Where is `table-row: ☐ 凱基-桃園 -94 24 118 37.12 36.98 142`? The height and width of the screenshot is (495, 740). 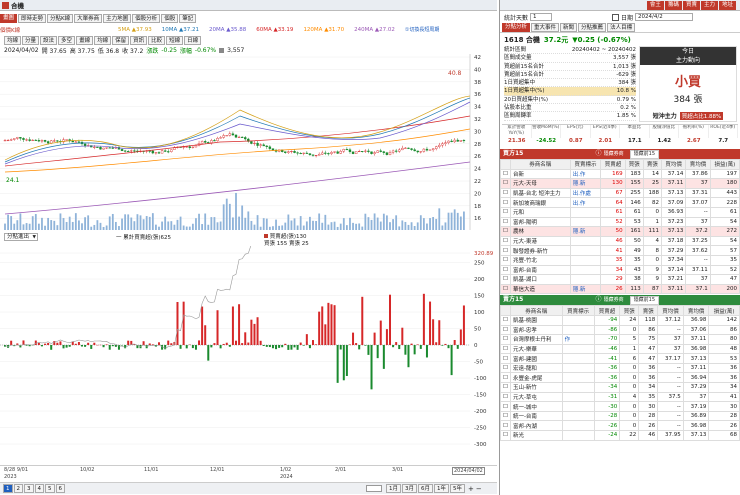 table-row: ☐ 凱基-桃園 -94 24 118 37.12 36.98 142 is located at coordinates (620, 320).